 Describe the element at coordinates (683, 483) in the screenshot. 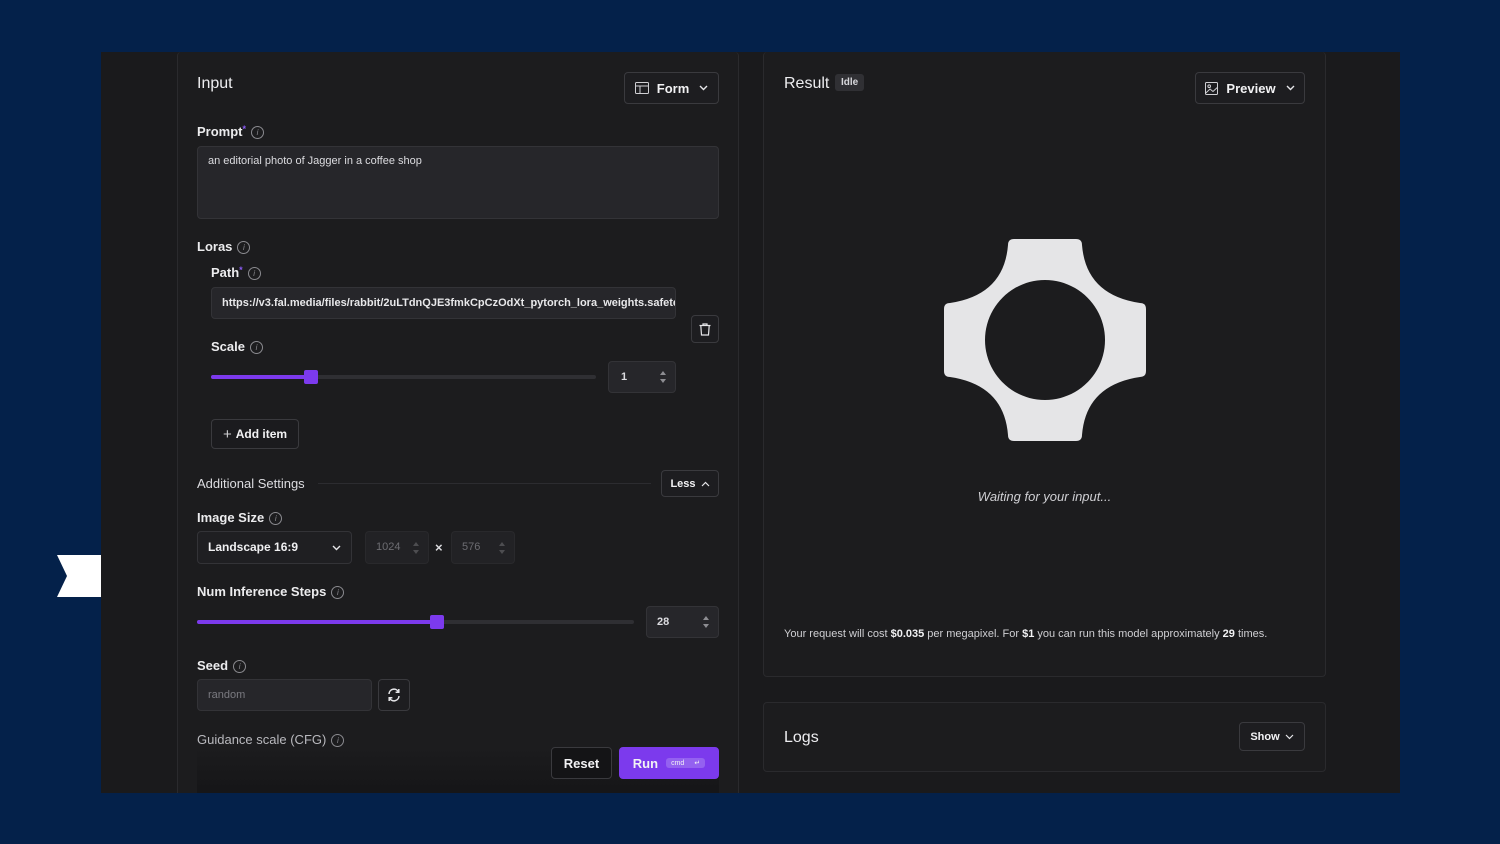

I see `less-toggle-label: Less` at that location.